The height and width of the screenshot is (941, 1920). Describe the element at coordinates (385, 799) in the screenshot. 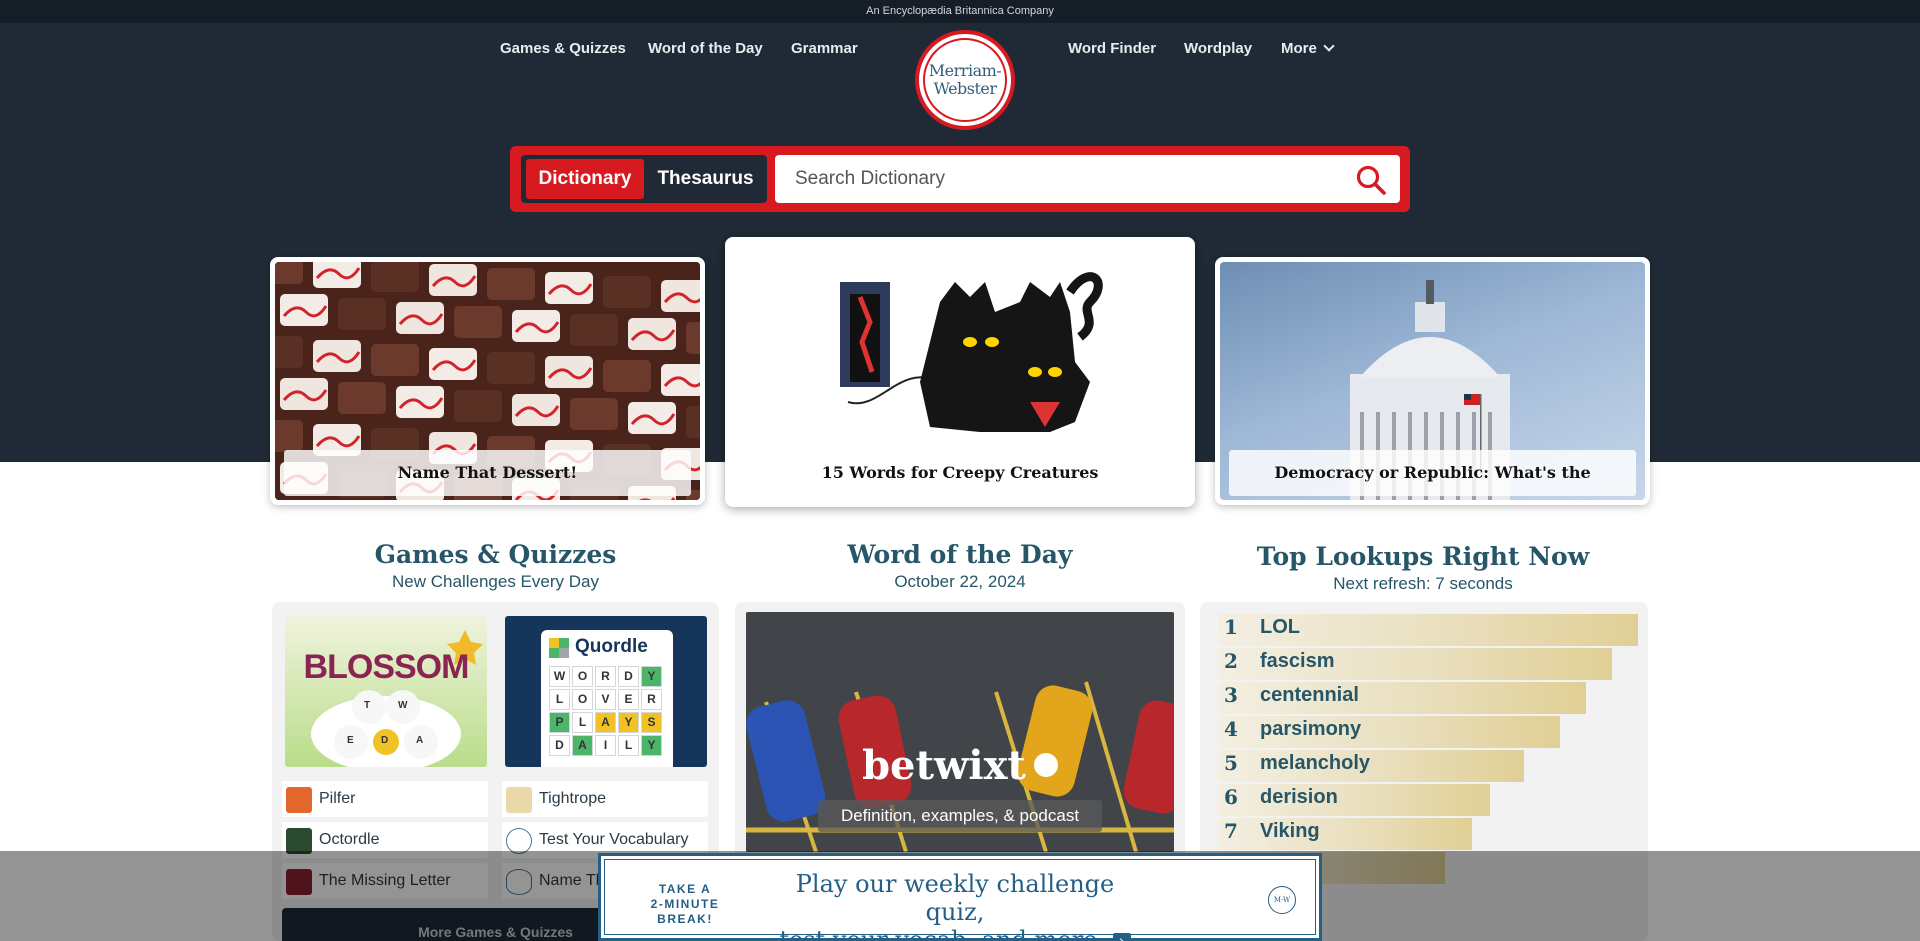

I see `game-link-pilfer: Pilfer` at that location.